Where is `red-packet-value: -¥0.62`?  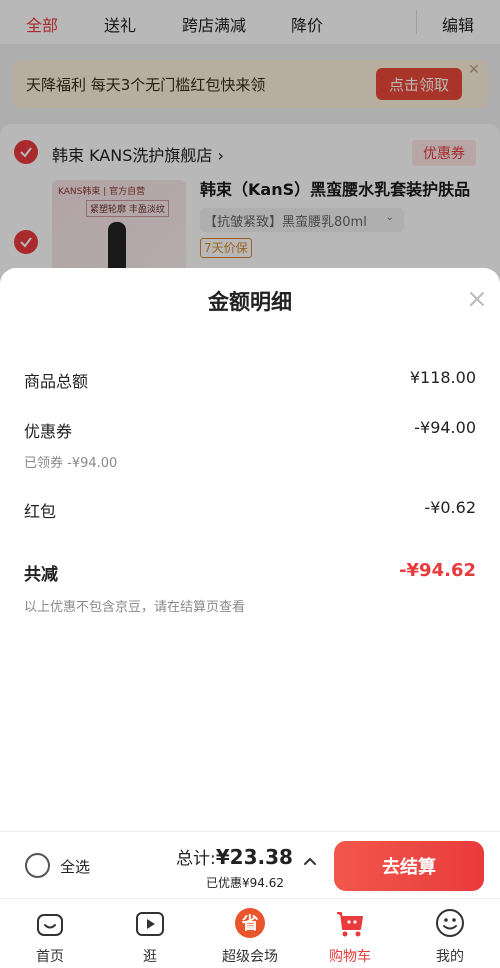 red-packet-value: -¥0.62 is located at coordinates (450, 507).